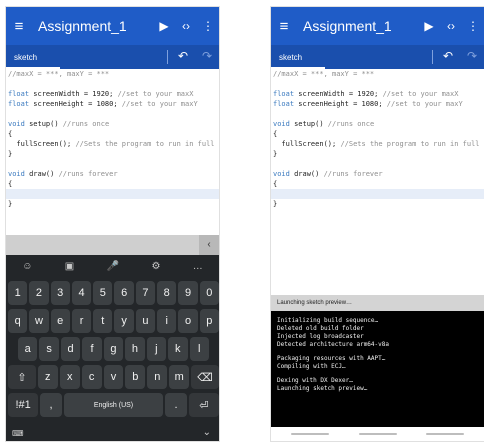 The width and height of the screenshot is (484, 444). Describe the element at coordinates (178, 349) in the screenshot. I see `key-k: k` at that location.